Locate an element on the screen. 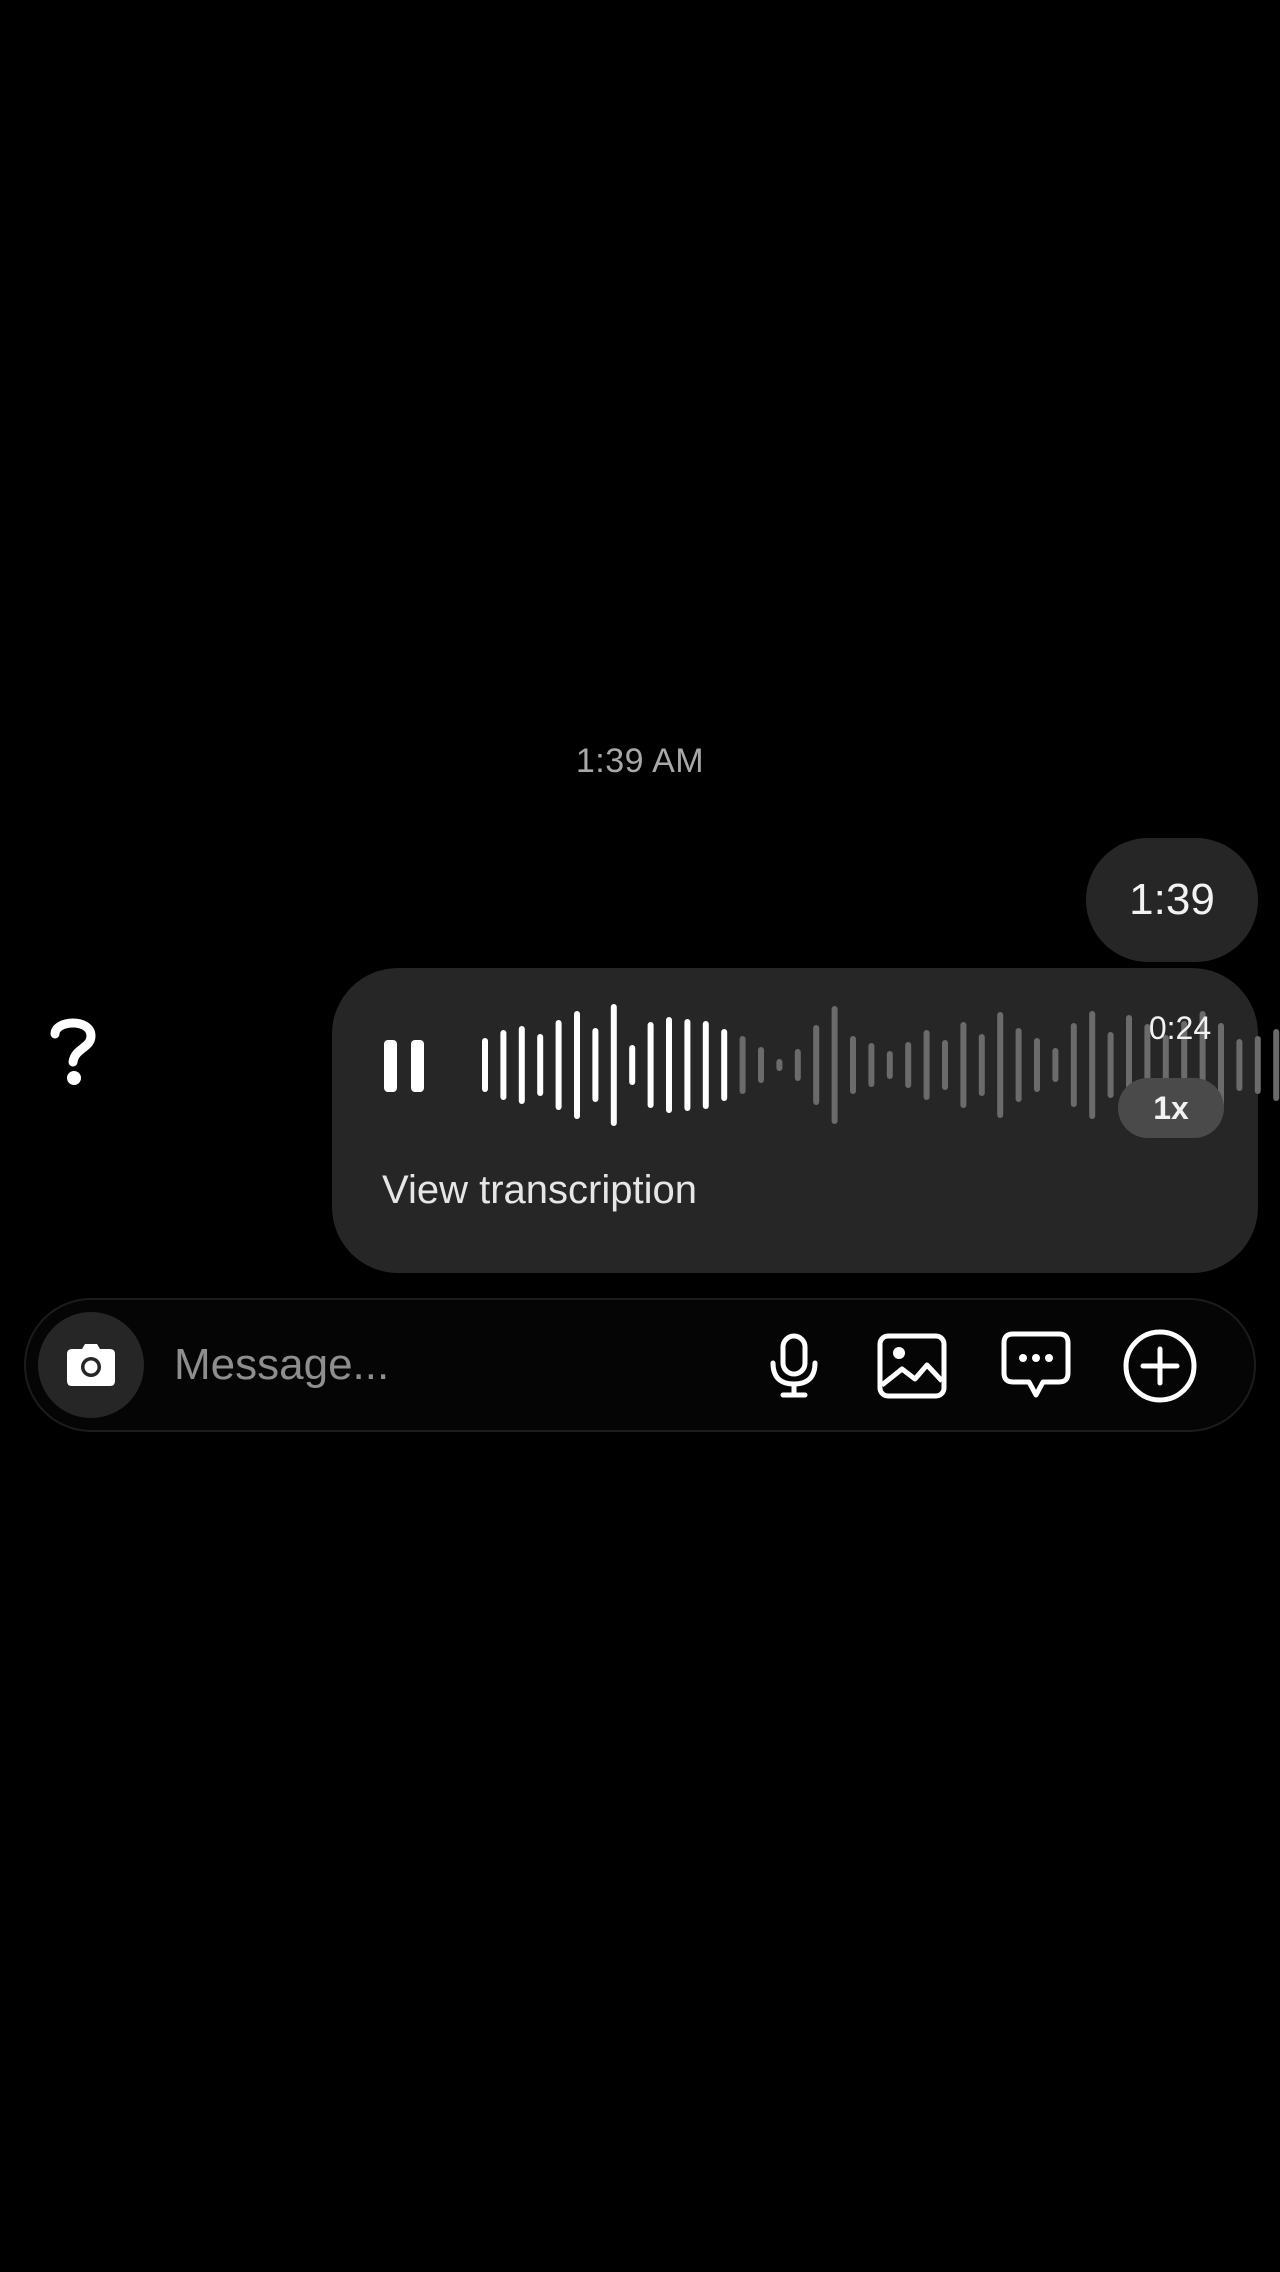  gallery-icon is located at coordinates (912, 1366).